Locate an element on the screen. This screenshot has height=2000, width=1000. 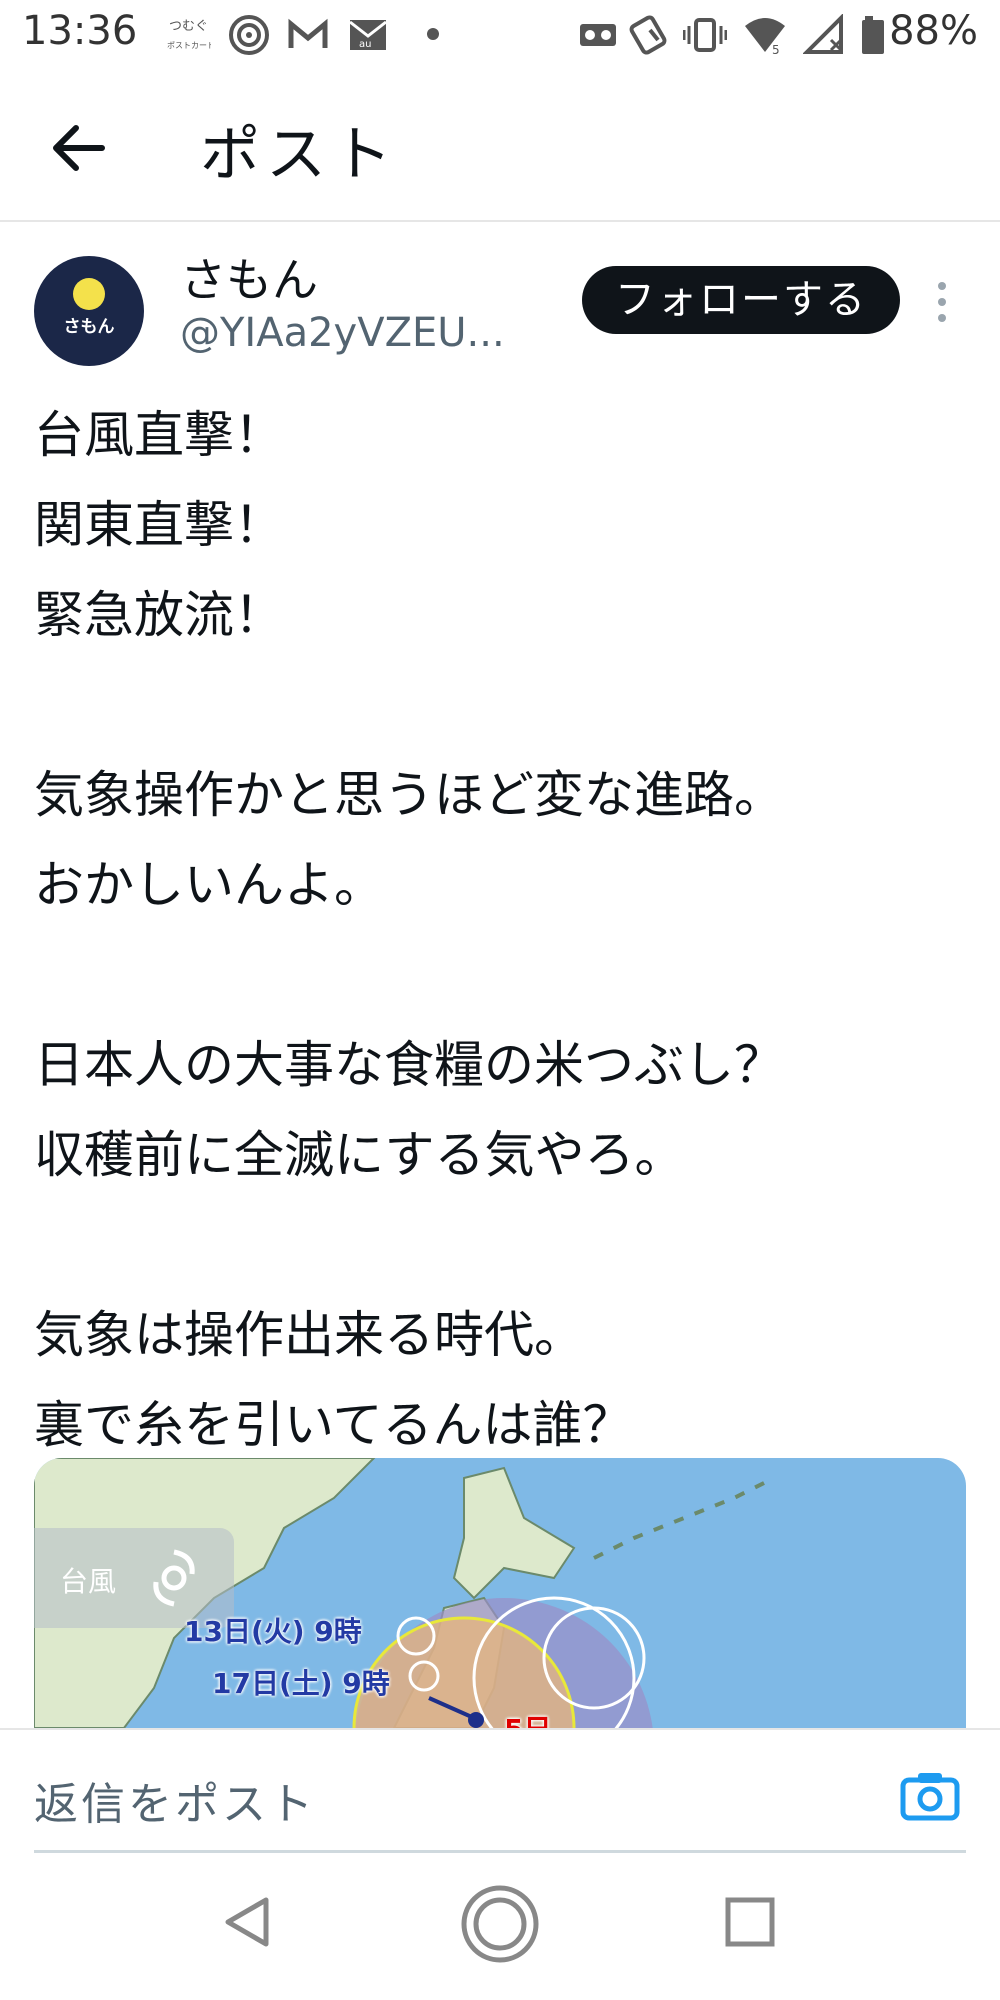
voicemail-icon is located at coordinates (598, 37).